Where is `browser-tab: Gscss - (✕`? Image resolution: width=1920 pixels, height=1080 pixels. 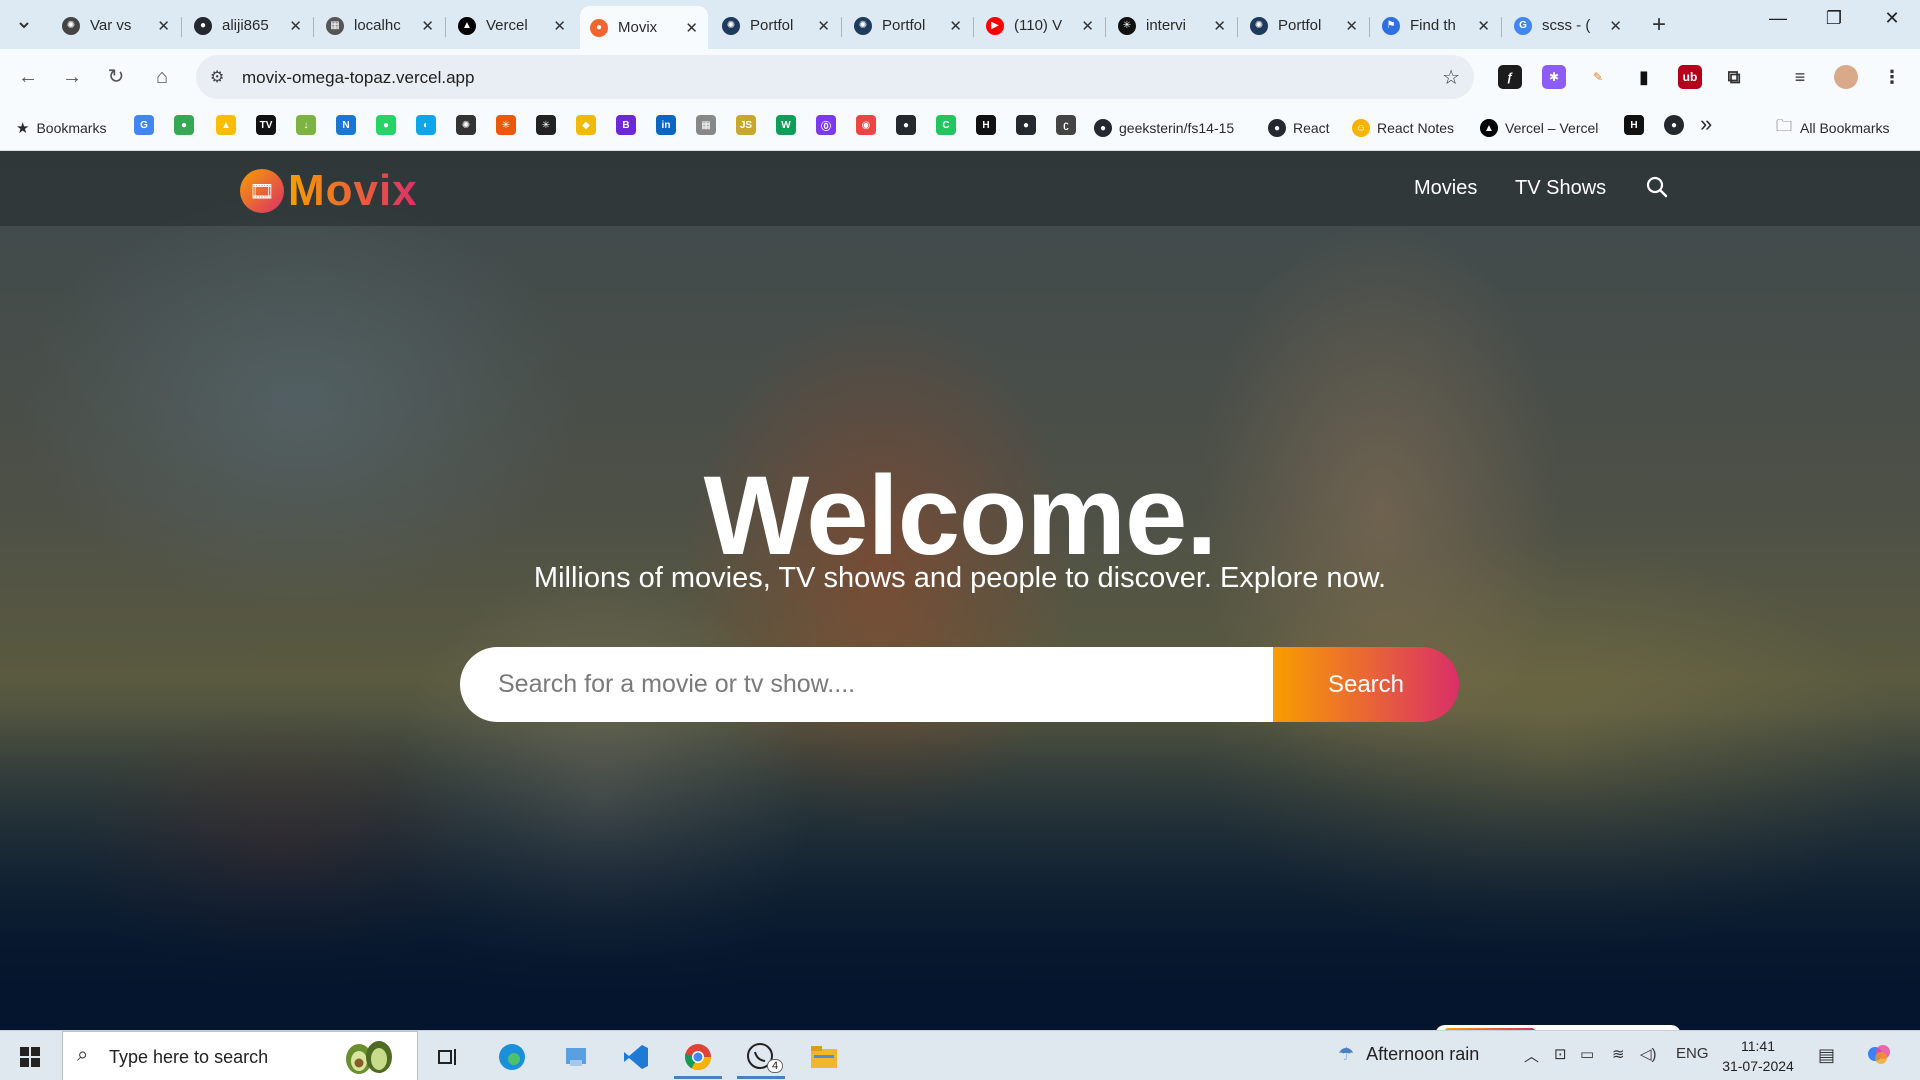
browser-tab: Gscss - (✕ is located at coordinates (1568, 25).